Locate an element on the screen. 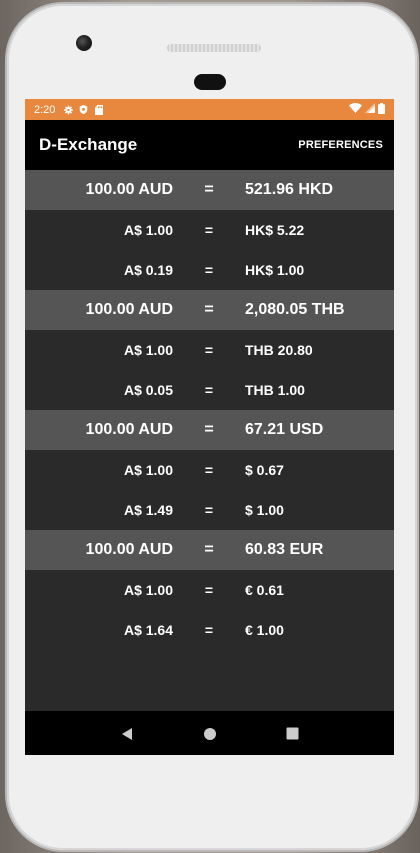 The width and height of the screenshot is (420, 853). rate-row: A$ 1.00 = HK$ 5.22 is located at coordinates (209, 230).